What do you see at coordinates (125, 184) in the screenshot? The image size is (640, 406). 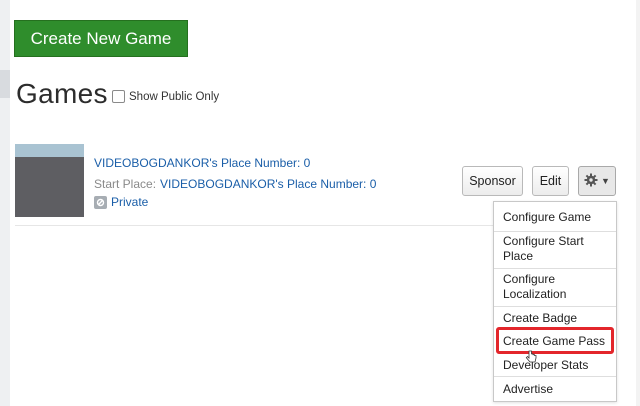 I see `start-place-label: Start Place:` at bounding box center [125, 184].